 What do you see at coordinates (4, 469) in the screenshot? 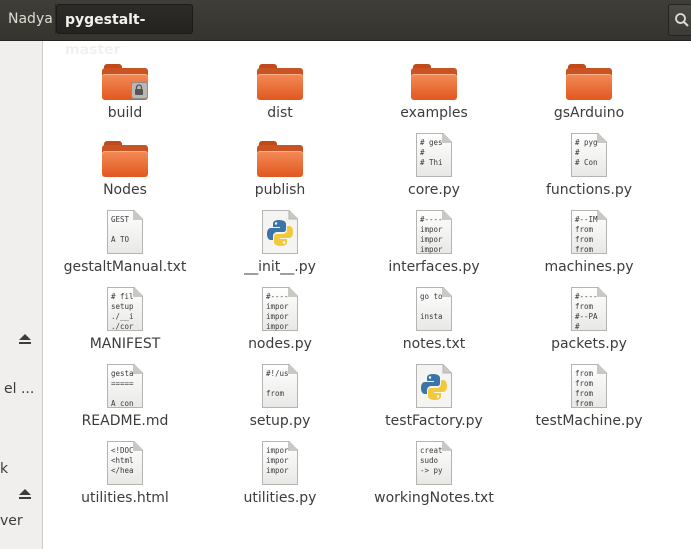
I see `sidebar-item-label: k` at bounding box center [4, 469].